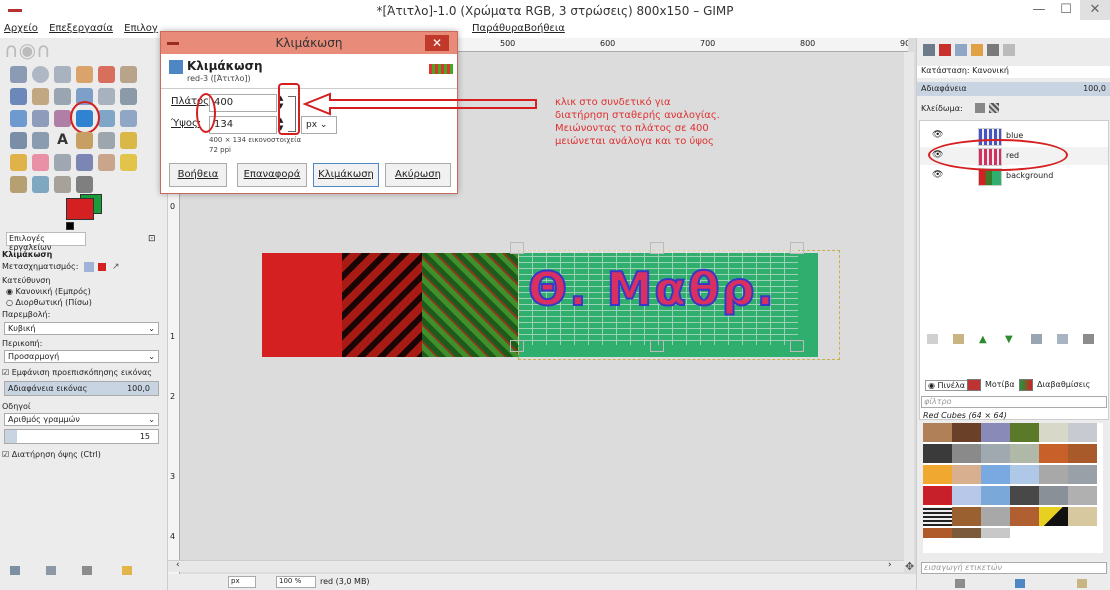 The width and height of the screenshot is (1110, 590). Describe the element at coordinates (106, 140) in the screenshot. I see `gradient-icon` at that location.